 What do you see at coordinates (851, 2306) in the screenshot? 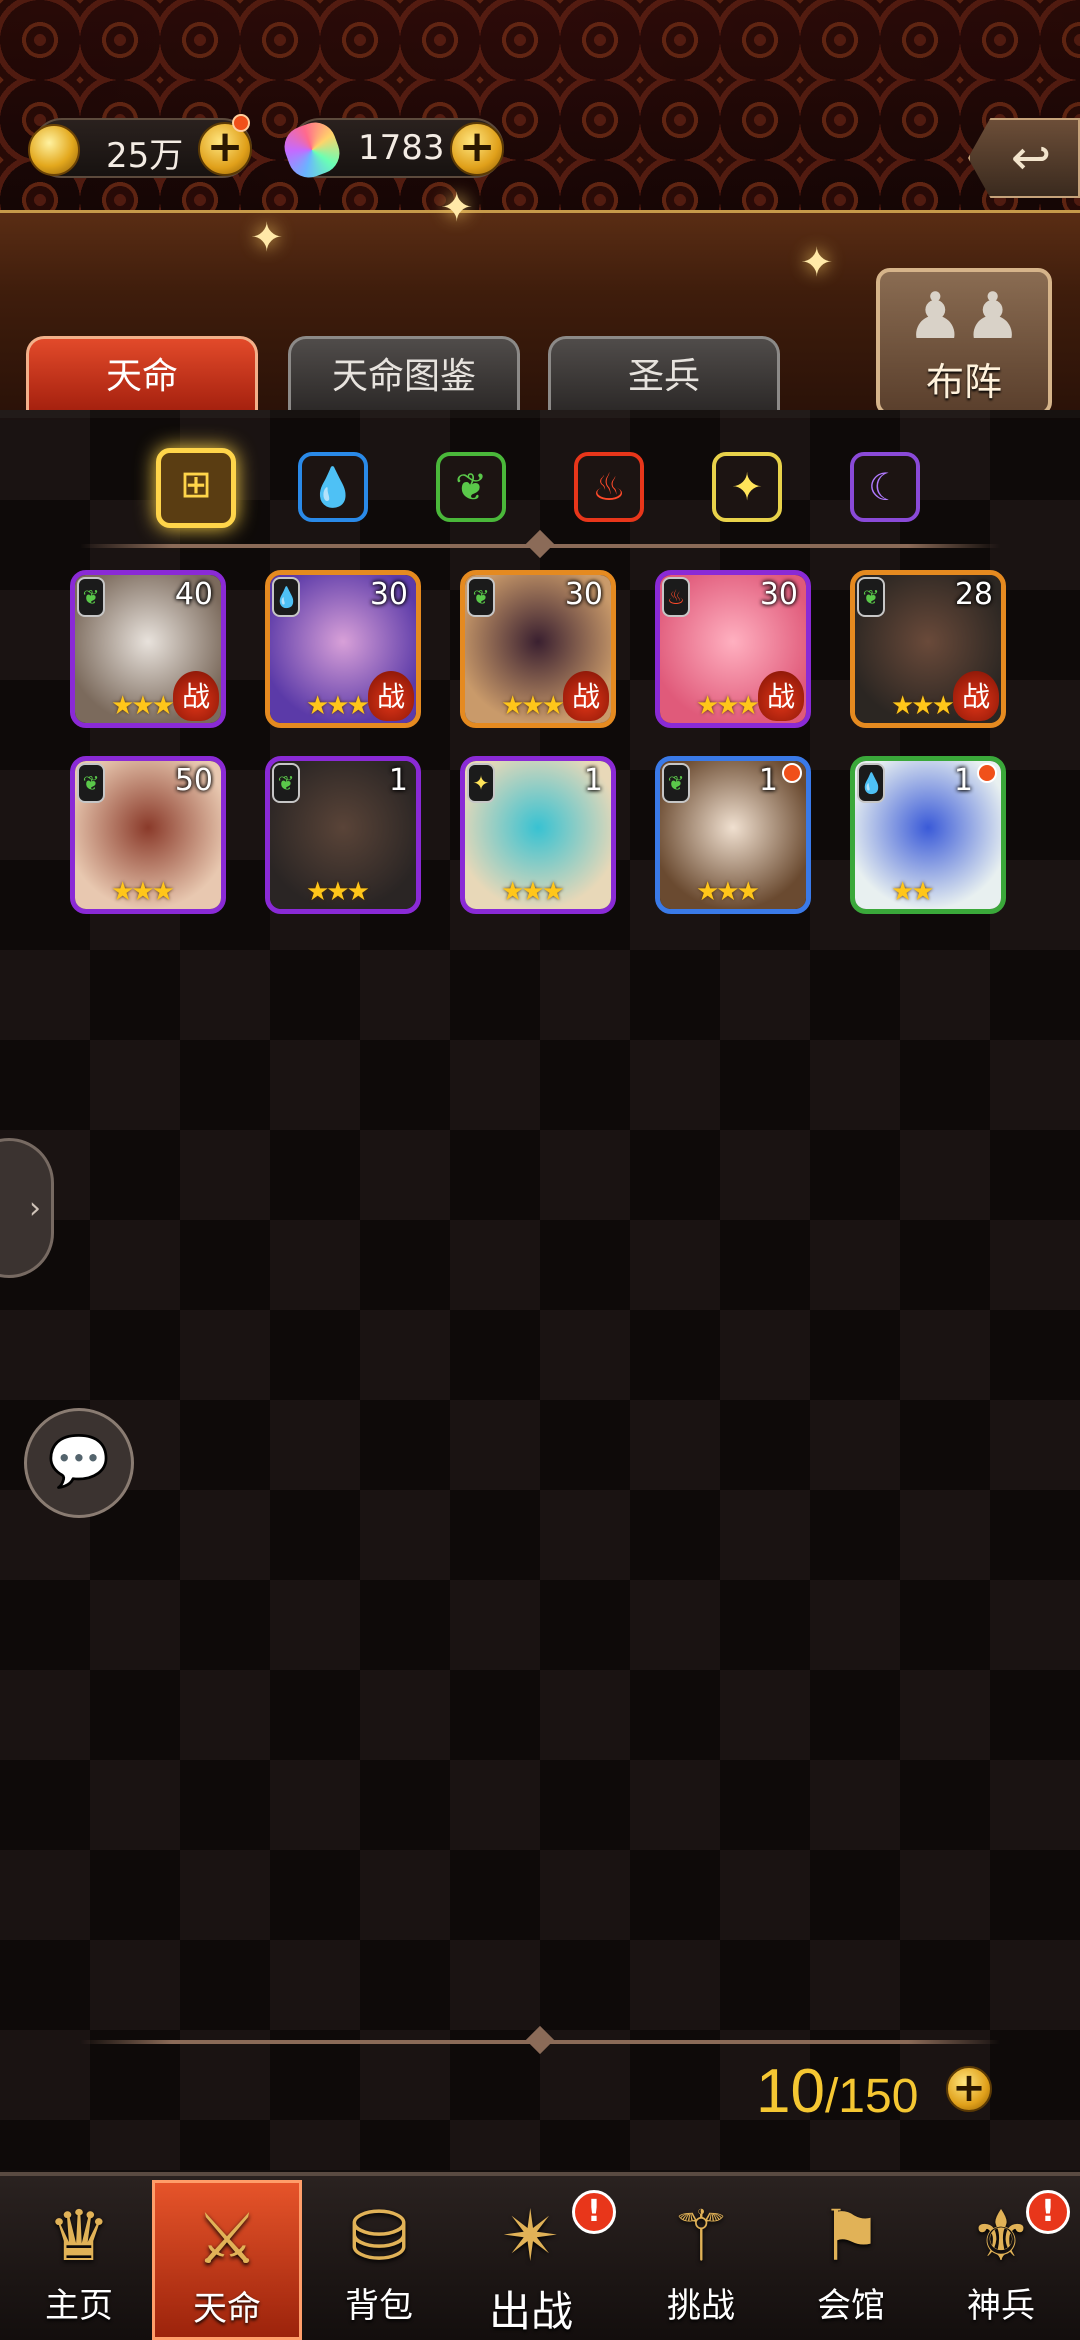
I see `nav-label-guild: 会馆` at bounding box center [851, 2306].